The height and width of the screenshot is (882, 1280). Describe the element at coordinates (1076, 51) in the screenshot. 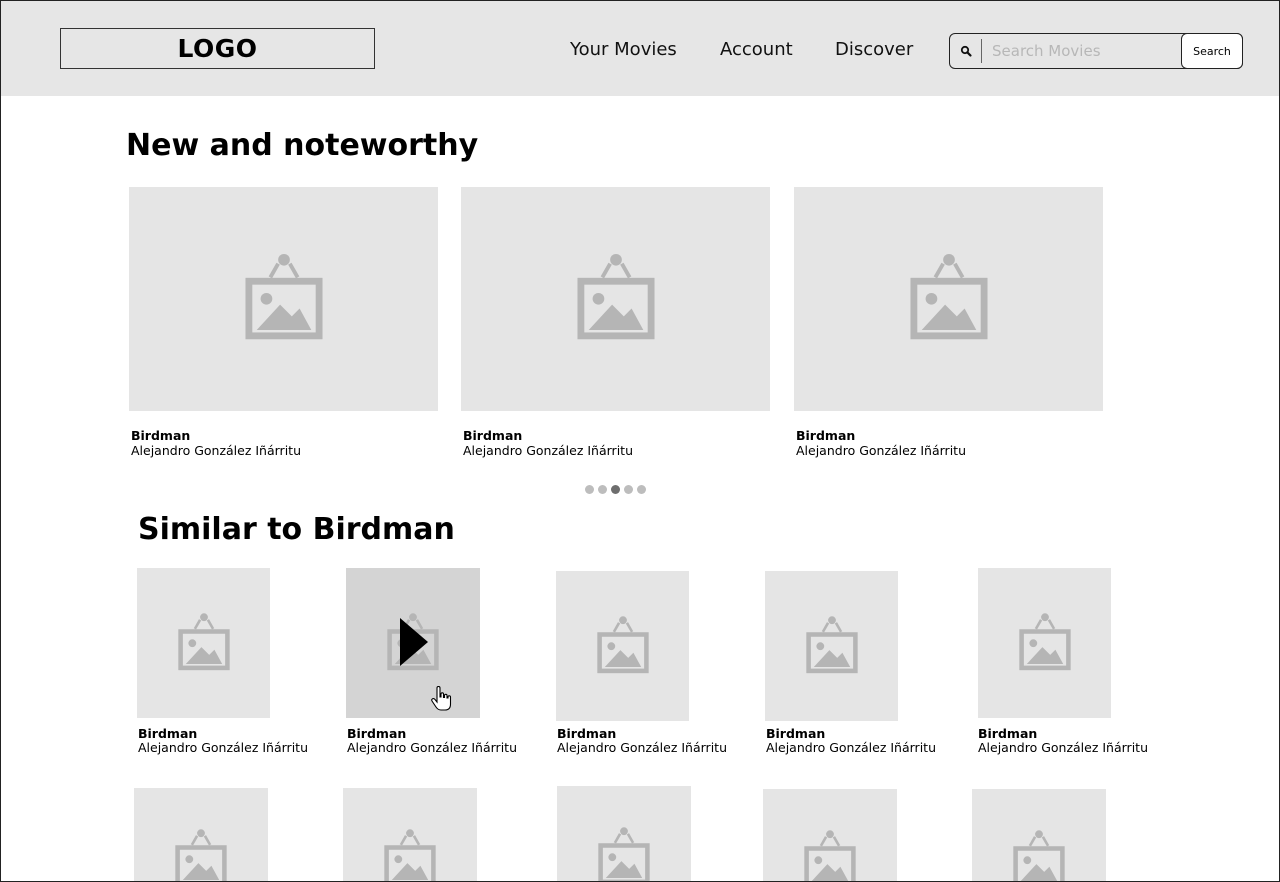

I see `search-input` at that location.